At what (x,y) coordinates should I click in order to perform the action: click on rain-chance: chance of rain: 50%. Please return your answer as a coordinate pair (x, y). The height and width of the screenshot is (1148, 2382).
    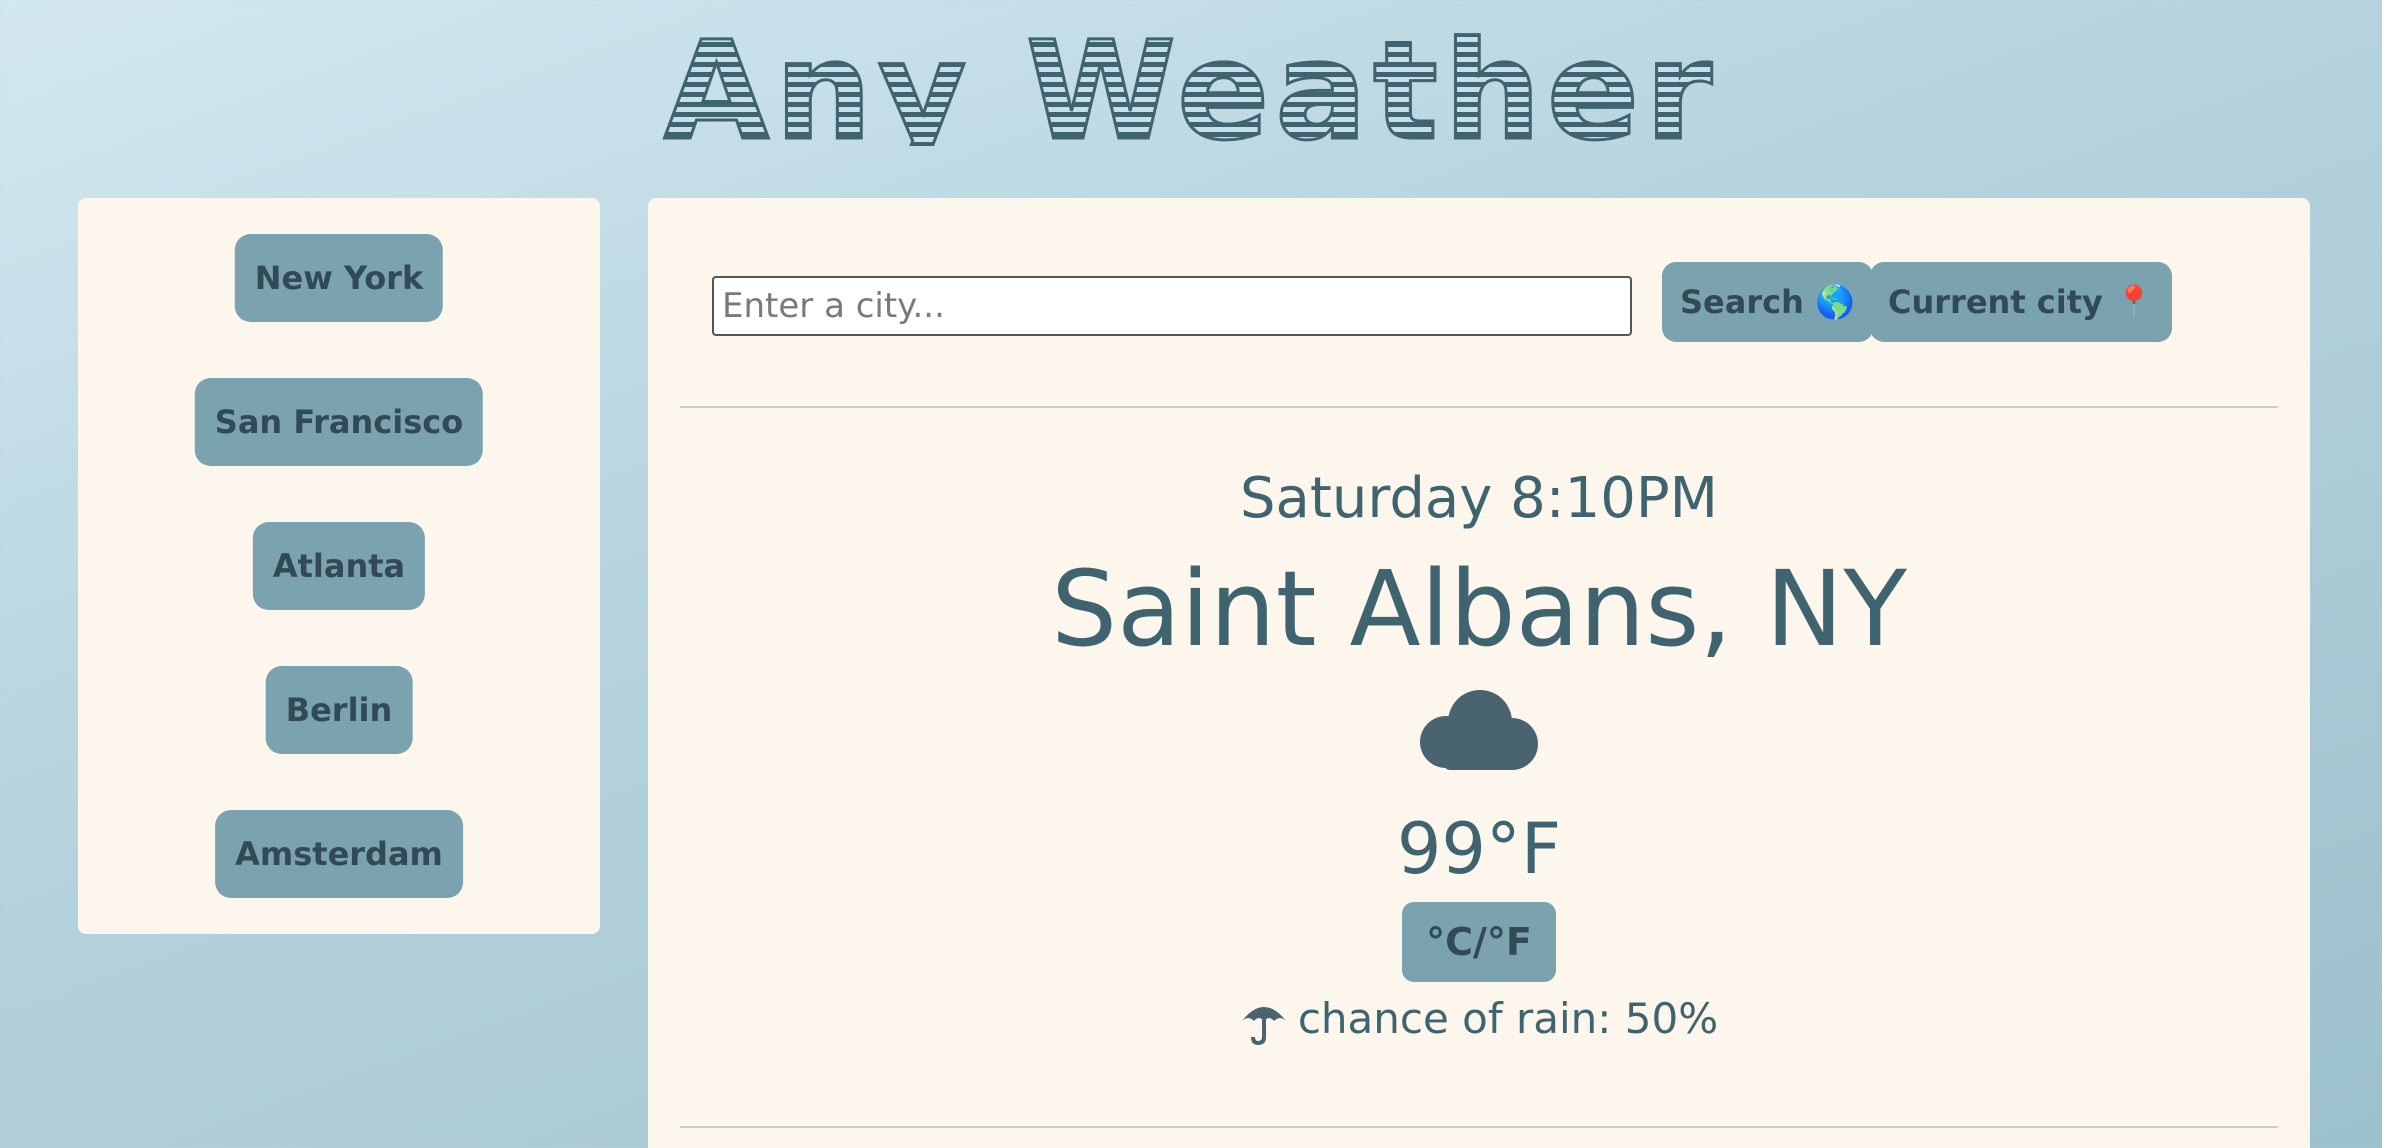
    Looking at the image, I should click on (1479, 1019).